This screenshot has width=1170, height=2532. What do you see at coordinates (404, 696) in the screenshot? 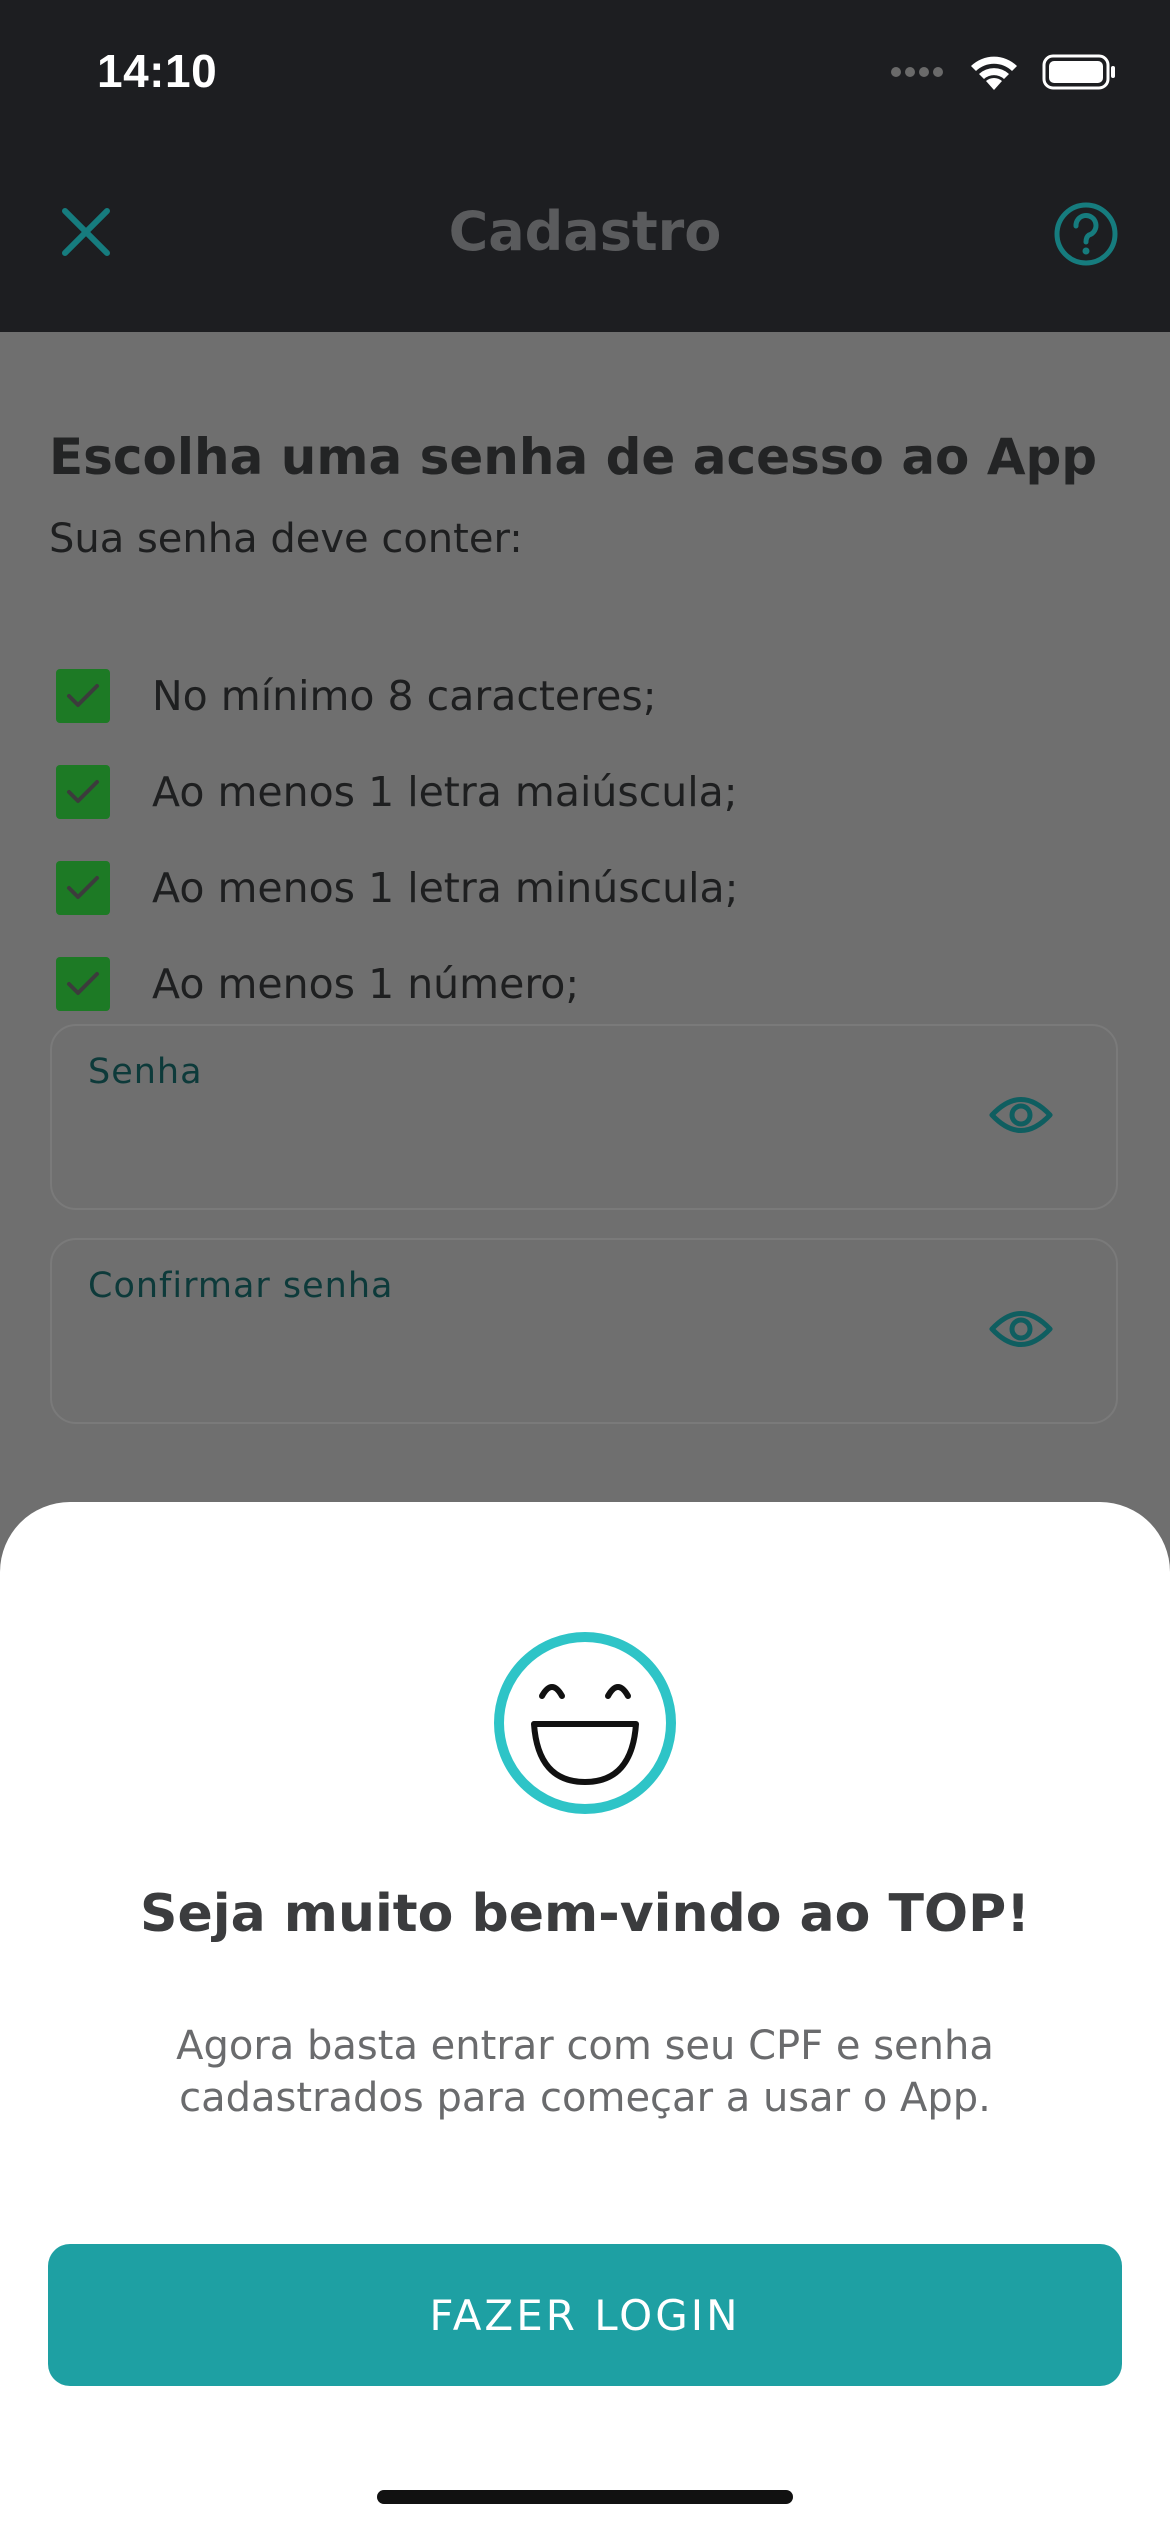
I see `requirement-label: No mínimo 8 caracteres;` at bounding box center [404, 696].